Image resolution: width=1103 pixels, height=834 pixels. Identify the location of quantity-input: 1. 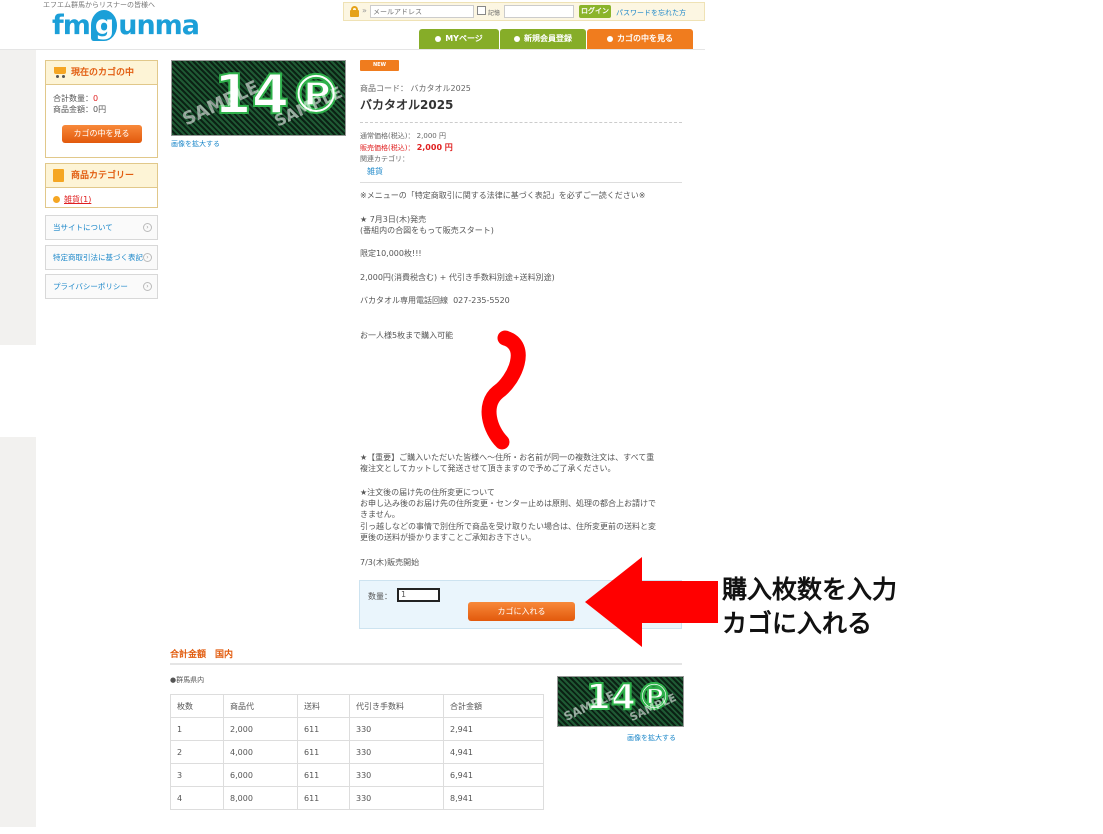
(418, 595).